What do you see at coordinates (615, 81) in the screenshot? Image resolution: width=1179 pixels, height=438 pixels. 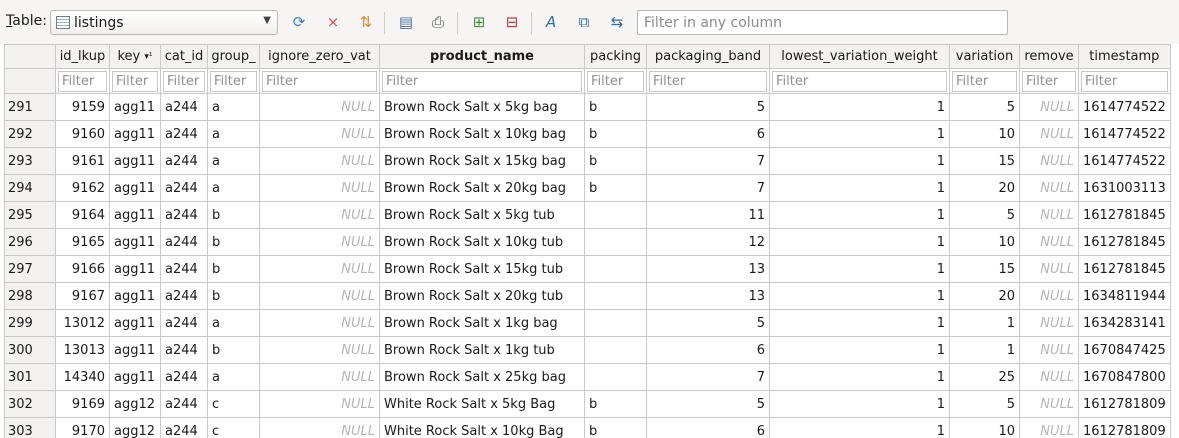 I see `filter-input-packing` at bounding box center [615, 81].